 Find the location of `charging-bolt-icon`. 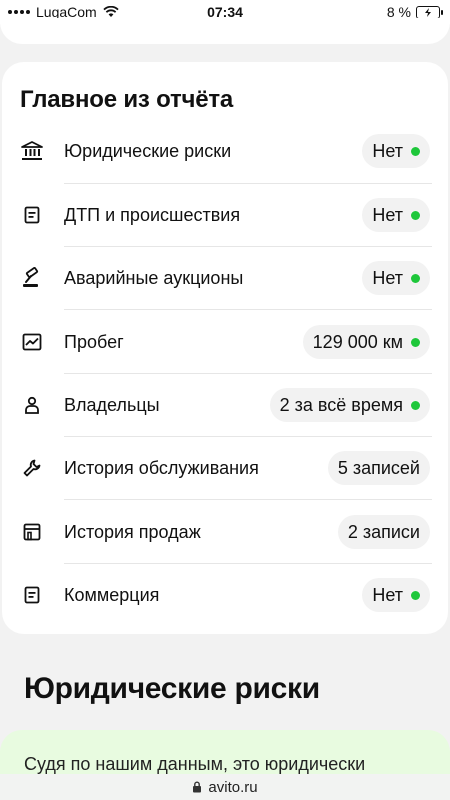

charging-bolt-icon is located at coordinates (428, 12).